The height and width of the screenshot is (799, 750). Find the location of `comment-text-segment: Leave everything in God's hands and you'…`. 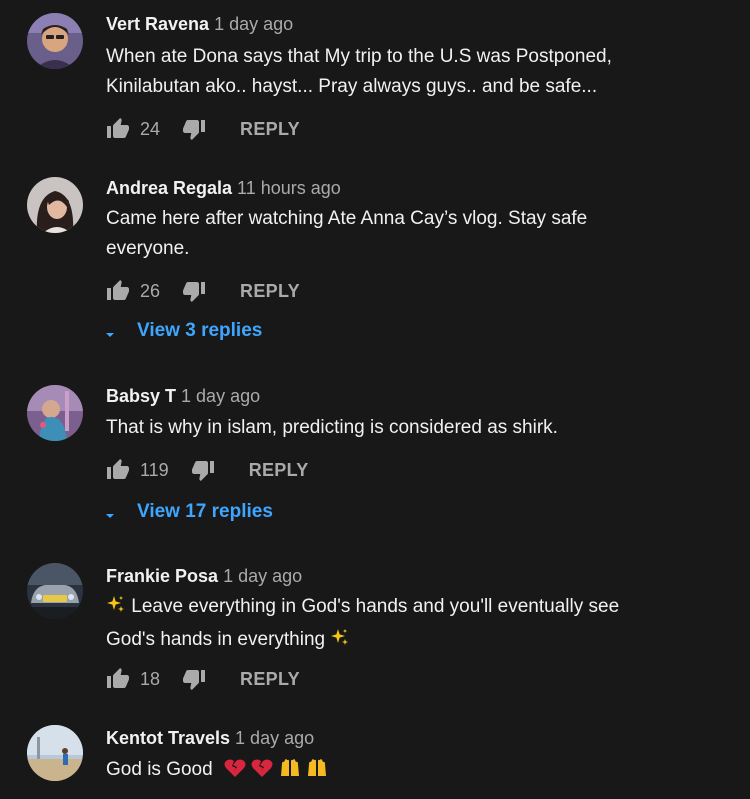

comment-text-segment: Leave everything in God's hands and you'… is located at coordinates (375, 606).